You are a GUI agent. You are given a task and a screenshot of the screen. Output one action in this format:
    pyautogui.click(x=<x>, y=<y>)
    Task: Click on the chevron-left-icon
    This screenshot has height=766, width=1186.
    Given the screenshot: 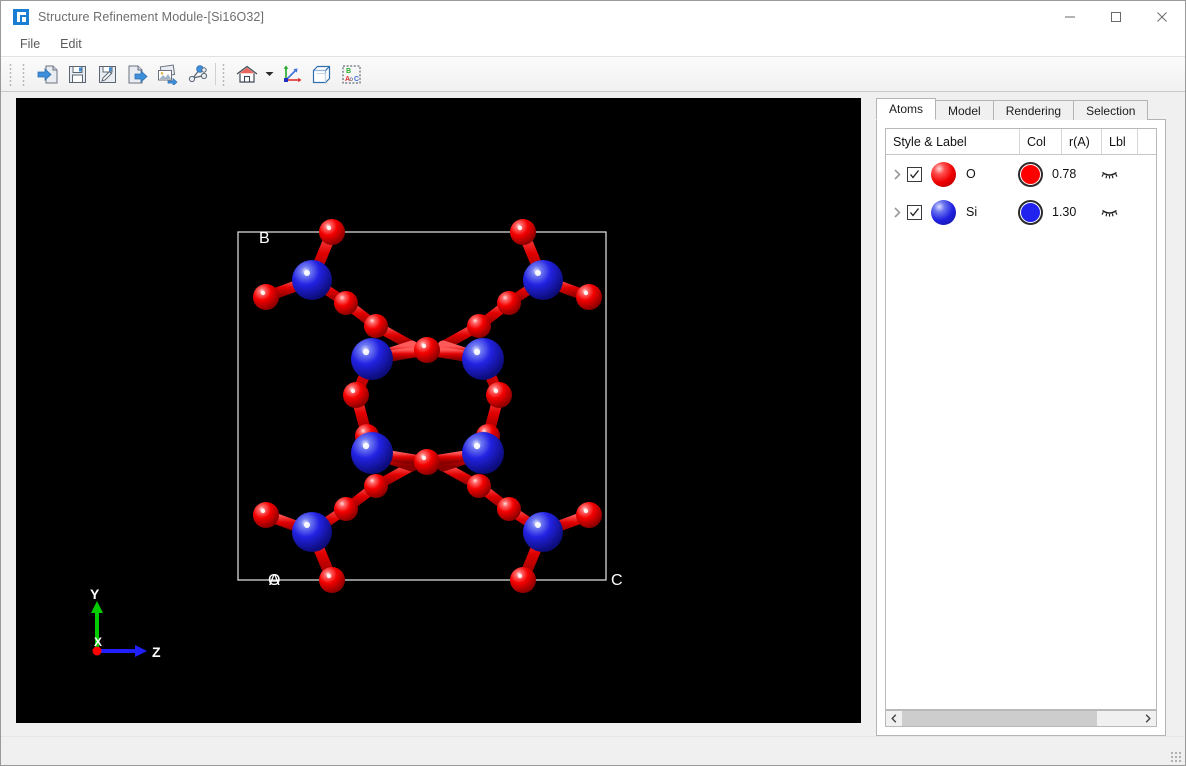 What is the action you would take?
    pyautogui.click(x=894, y=718)
    